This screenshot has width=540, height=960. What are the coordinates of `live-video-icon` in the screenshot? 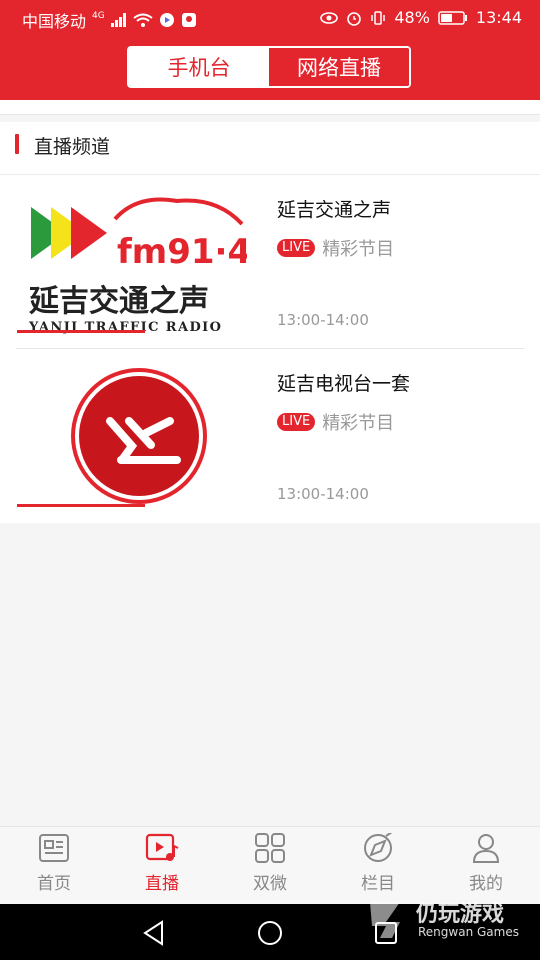 It's located at (162, 847).